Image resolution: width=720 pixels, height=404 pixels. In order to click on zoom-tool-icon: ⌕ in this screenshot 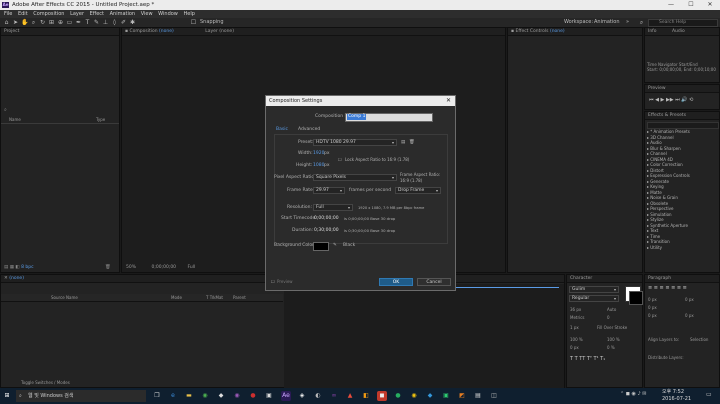, I will do `click(33, 22)`.